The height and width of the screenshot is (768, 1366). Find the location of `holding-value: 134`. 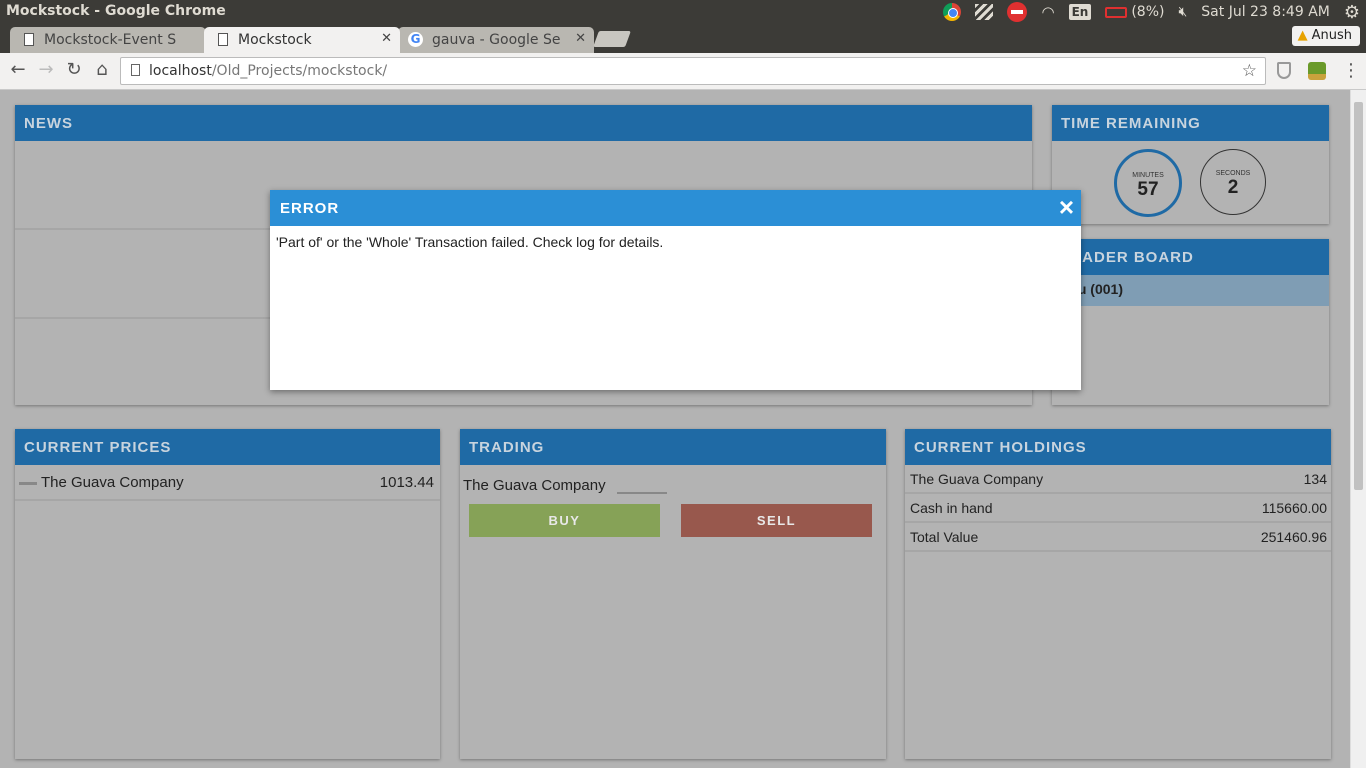

holding-value: 134 is located at coordinates (1315, 479).